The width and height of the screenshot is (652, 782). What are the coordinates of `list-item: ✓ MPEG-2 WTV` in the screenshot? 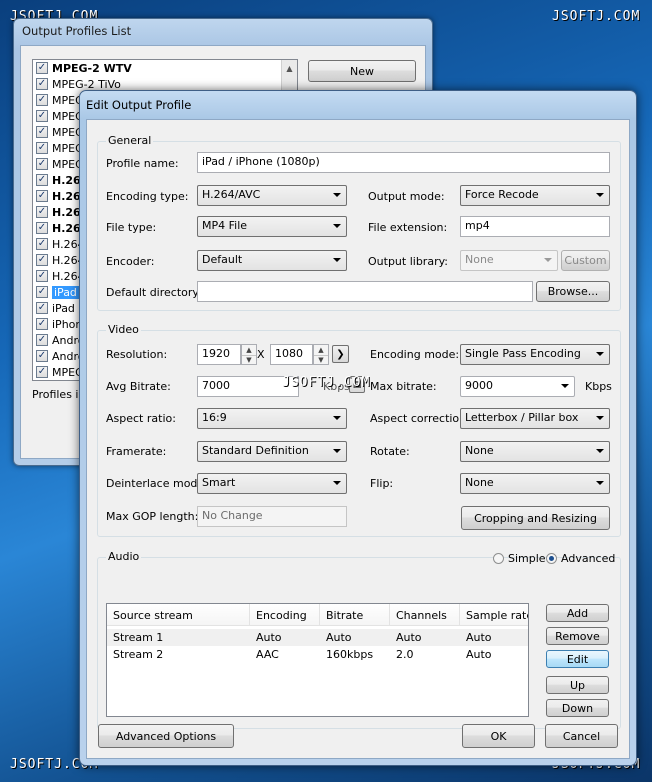 It's located at (165, 68).